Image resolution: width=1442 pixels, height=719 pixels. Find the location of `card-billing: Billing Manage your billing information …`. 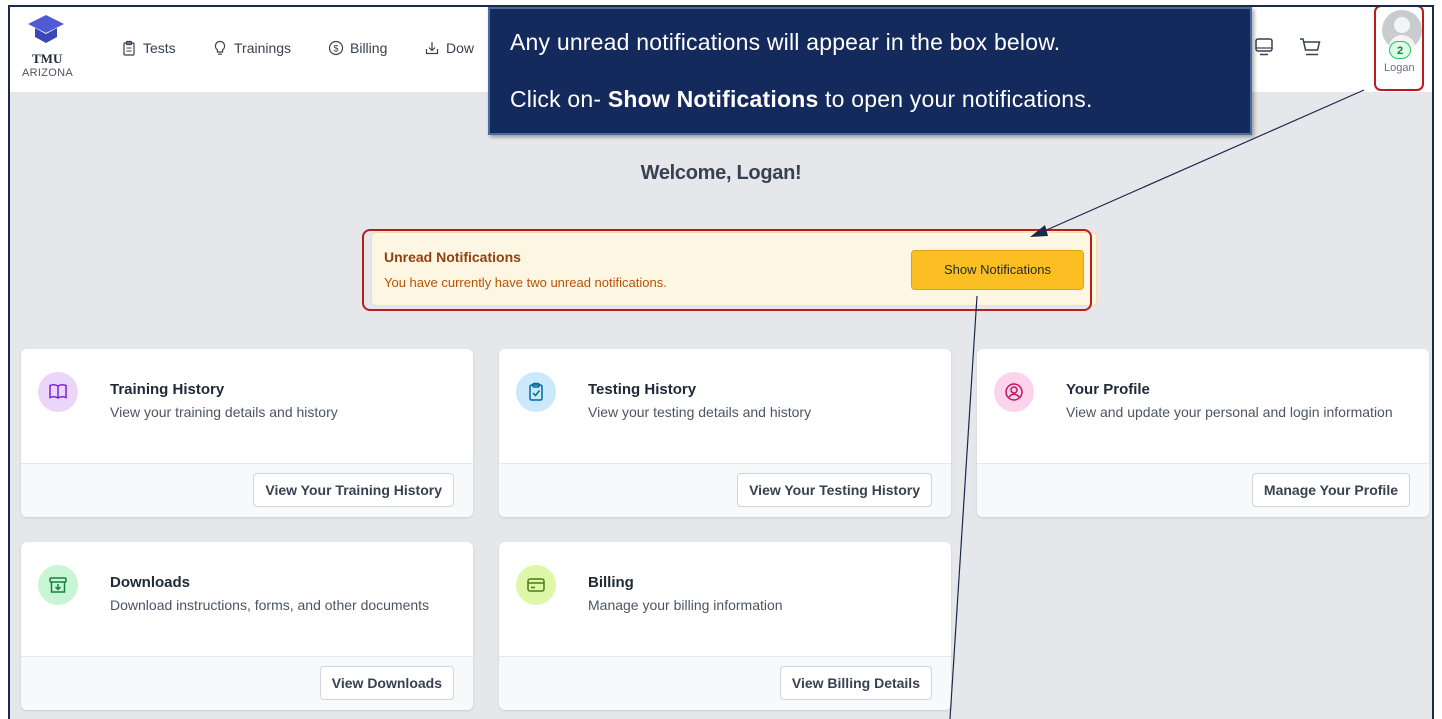

card-billing: Billing Manage your billing information … is located at coordinates (725, 626).